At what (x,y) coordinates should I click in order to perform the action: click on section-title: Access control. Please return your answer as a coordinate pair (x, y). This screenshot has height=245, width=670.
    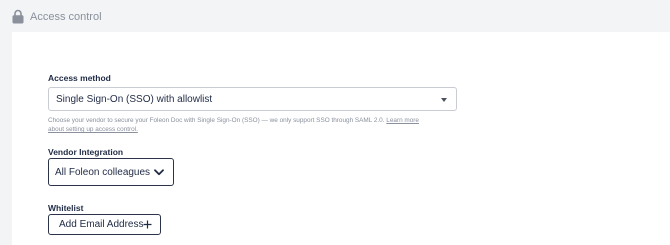
    Looking at the image, I should click on (66, 17).